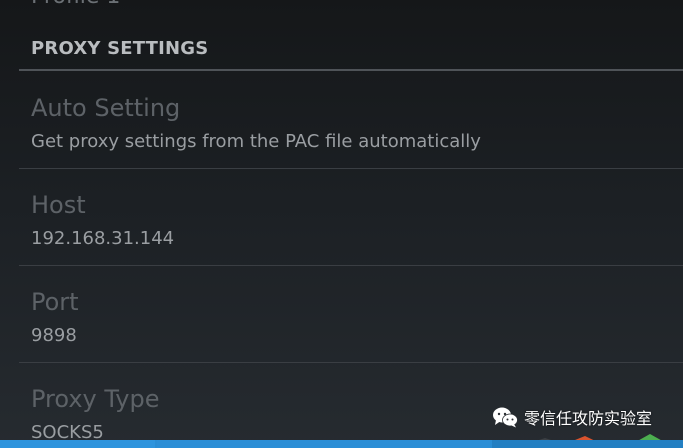  I want to click on wechat-icon, so click(505, 417).